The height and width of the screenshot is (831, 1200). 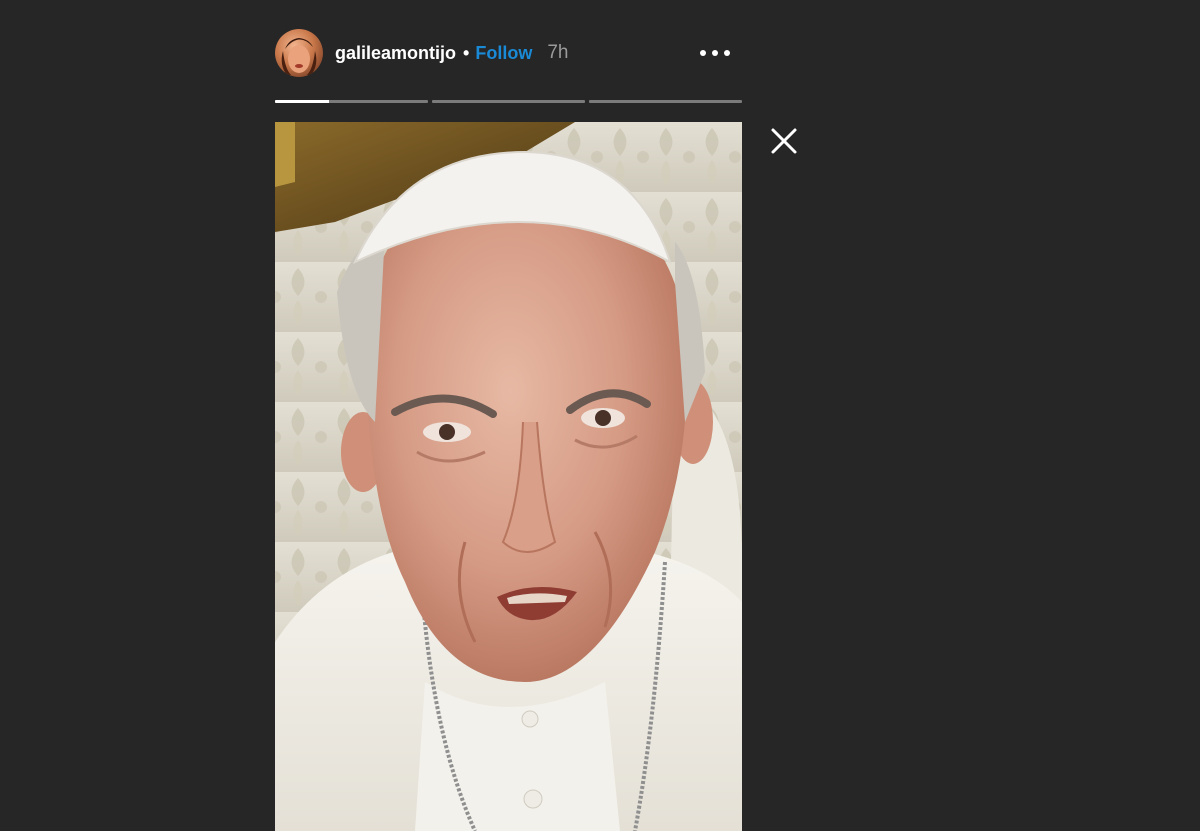 I want to click on story-progress-bar, so click(x=508, y=101).